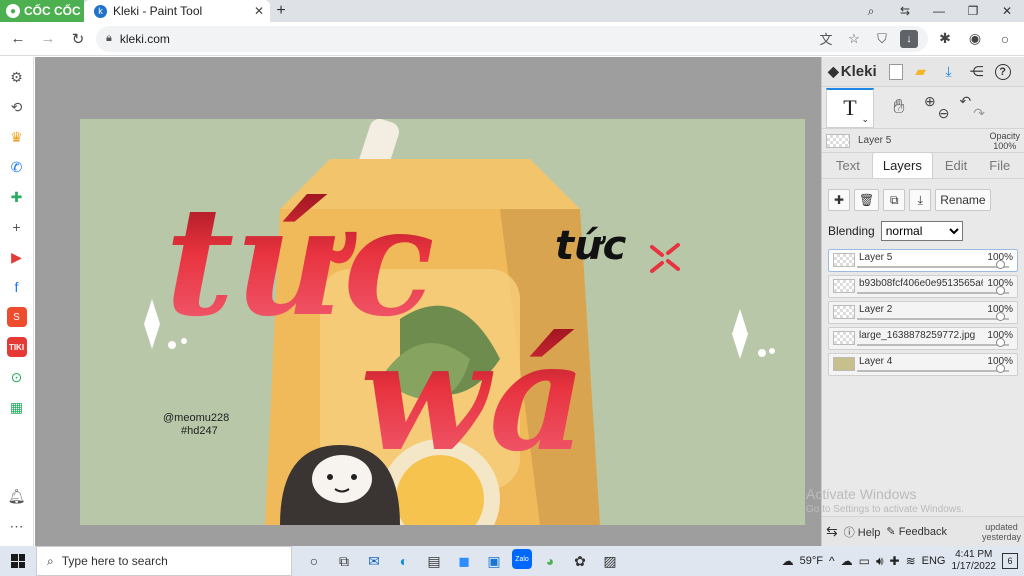 This screenshot has height=576, width=1024. What do you see at coordinates (899, 108) in the screenshot?
I see `hand-tool-icon: ✋︎` at bounding box center [899, 108].